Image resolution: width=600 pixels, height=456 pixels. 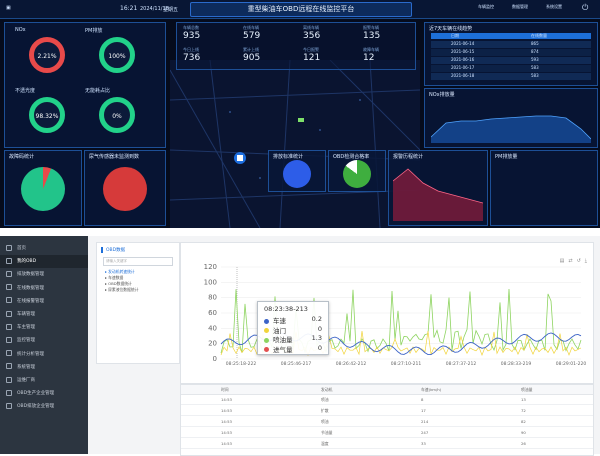 I want to click on obd-pass-rate-pie, so click(x=357, y=174).